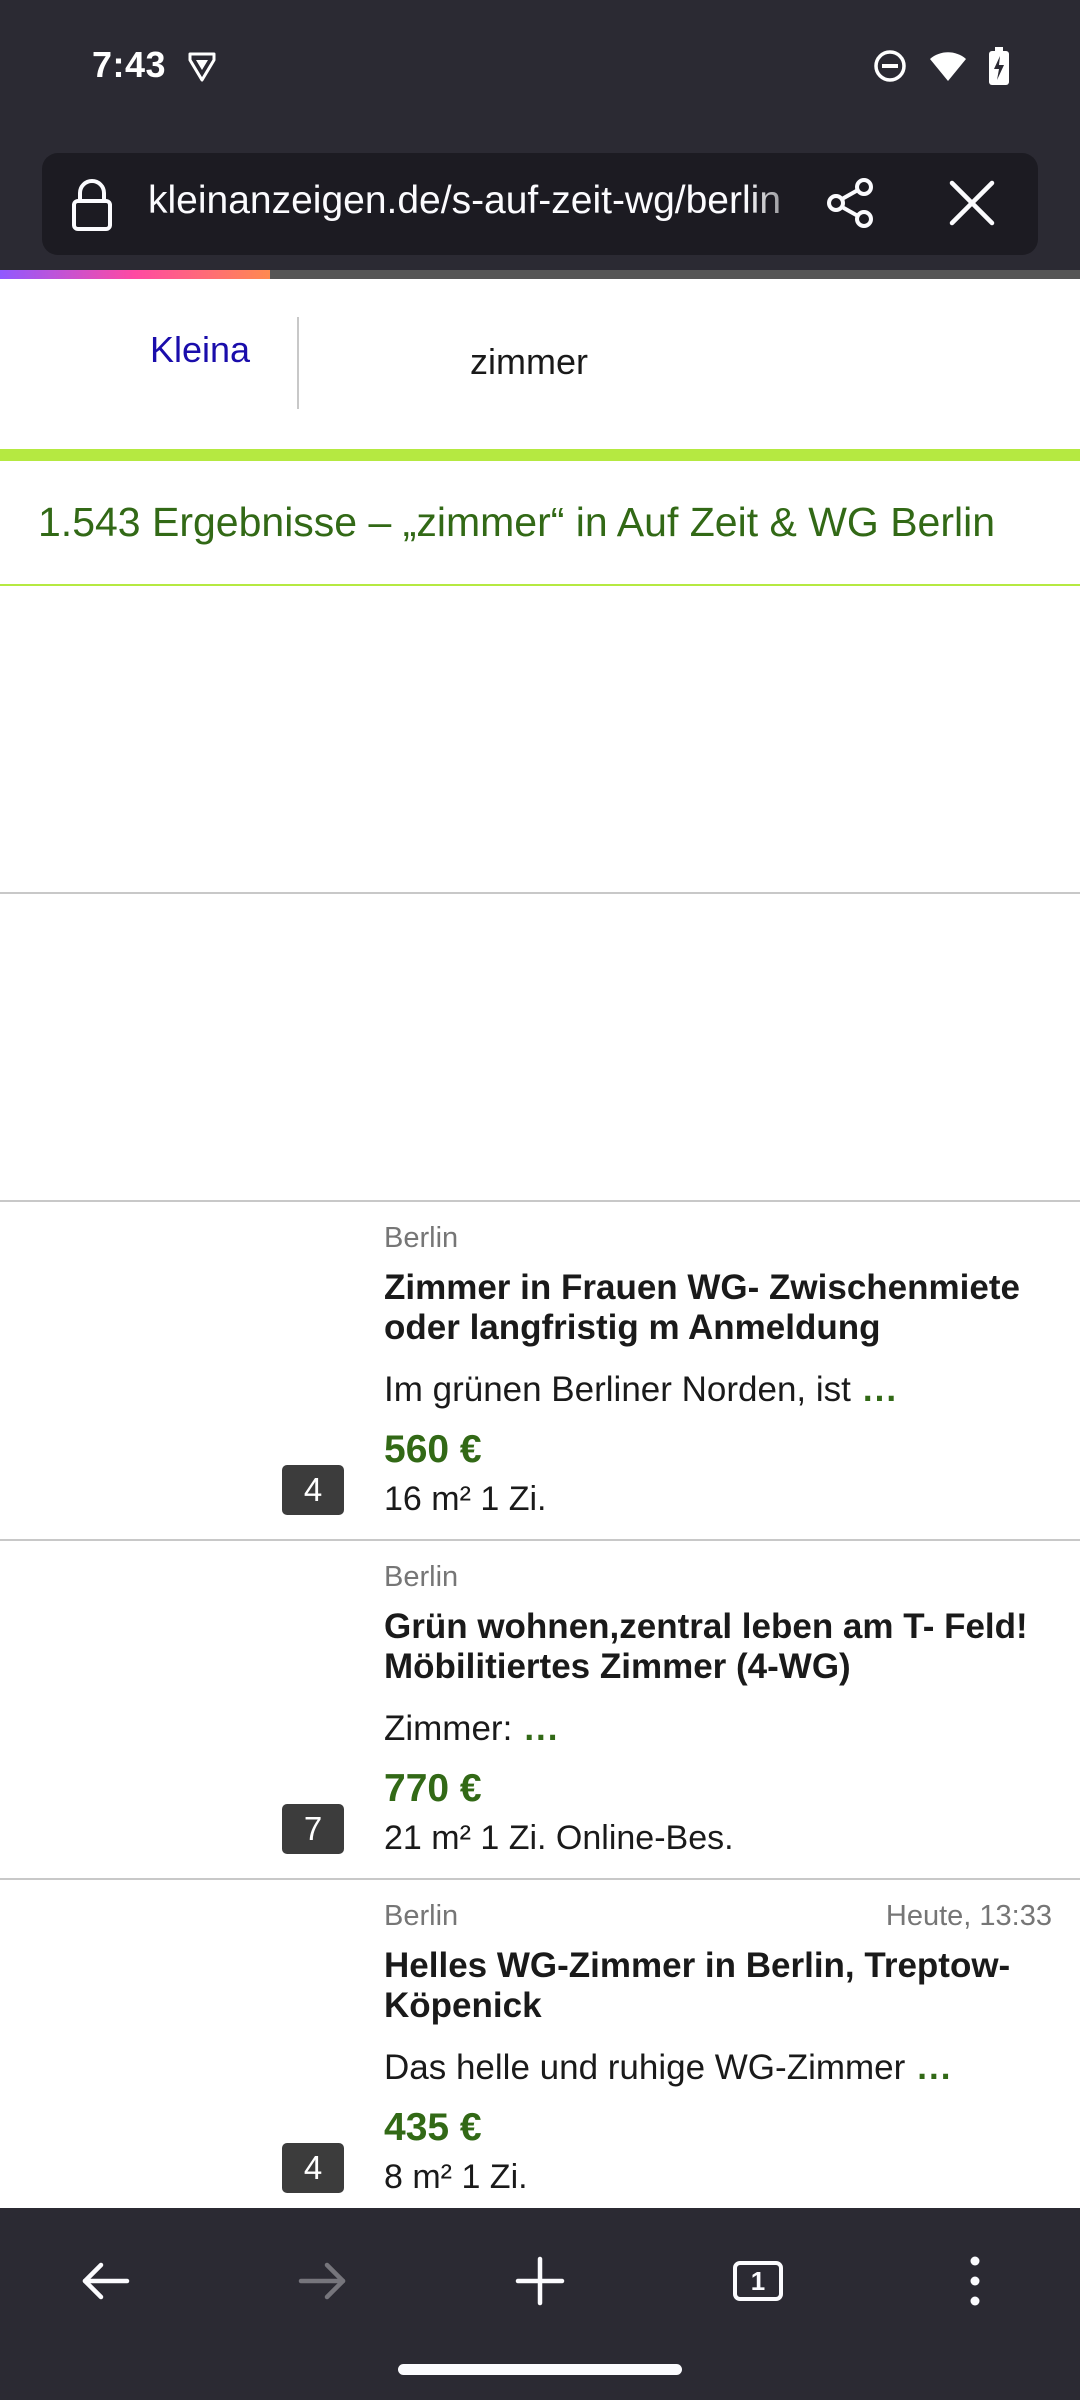 This screenshot has width=1080, height=2400. What do you see at coordinates (948, 66) in the screenshot?
I see `wifi-icon` at bounding box center [948, 66].